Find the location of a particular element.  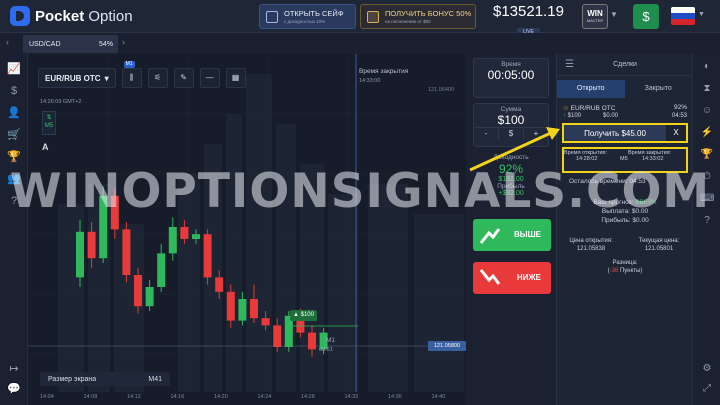

user-icon: 👤 is located at coordinates (14, 113).